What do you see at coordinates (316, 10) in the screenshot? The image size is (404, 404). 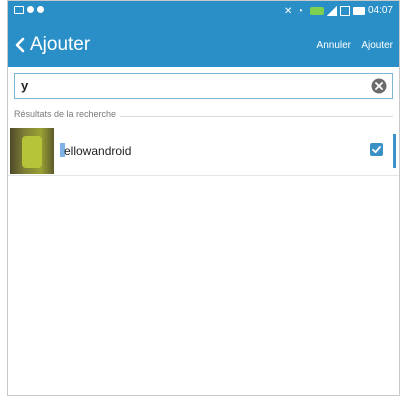 I see `data-icon` at bounding box center [316, 10].